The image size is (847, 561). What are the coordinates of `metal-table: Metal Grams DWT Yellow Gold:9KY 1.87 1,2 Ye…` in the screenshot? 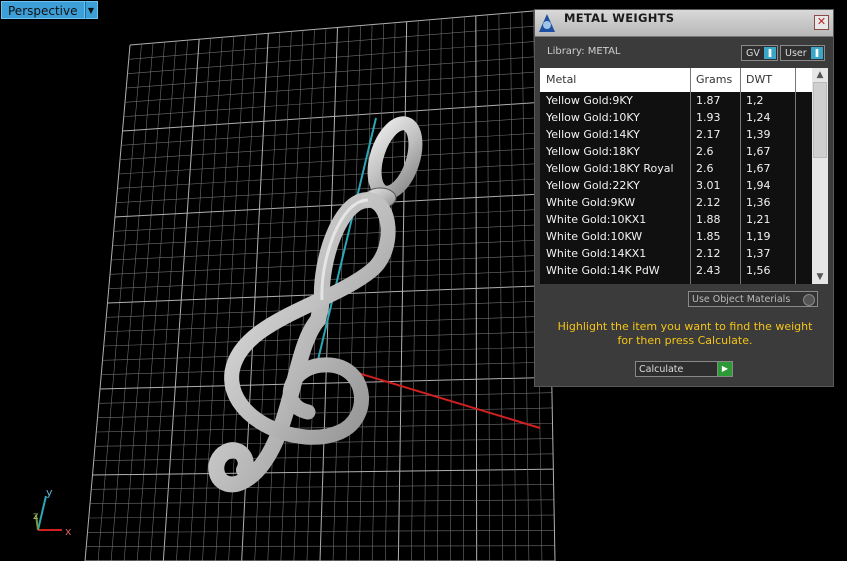 It's located at (684, 176).